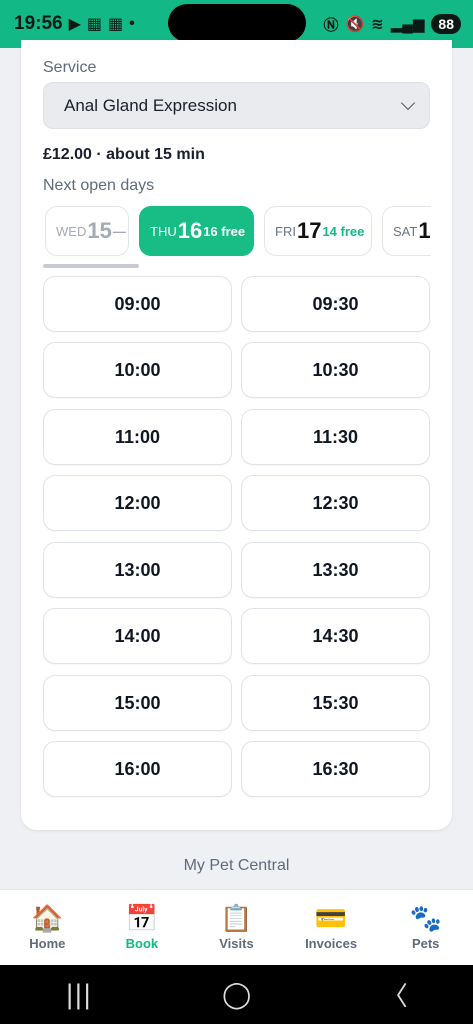 Image resolution: width=473 pixels, height=1024 pixels. Describe the element at coordinates (47, 943) in the screenshot. I see `nav-label: Home` at that location.